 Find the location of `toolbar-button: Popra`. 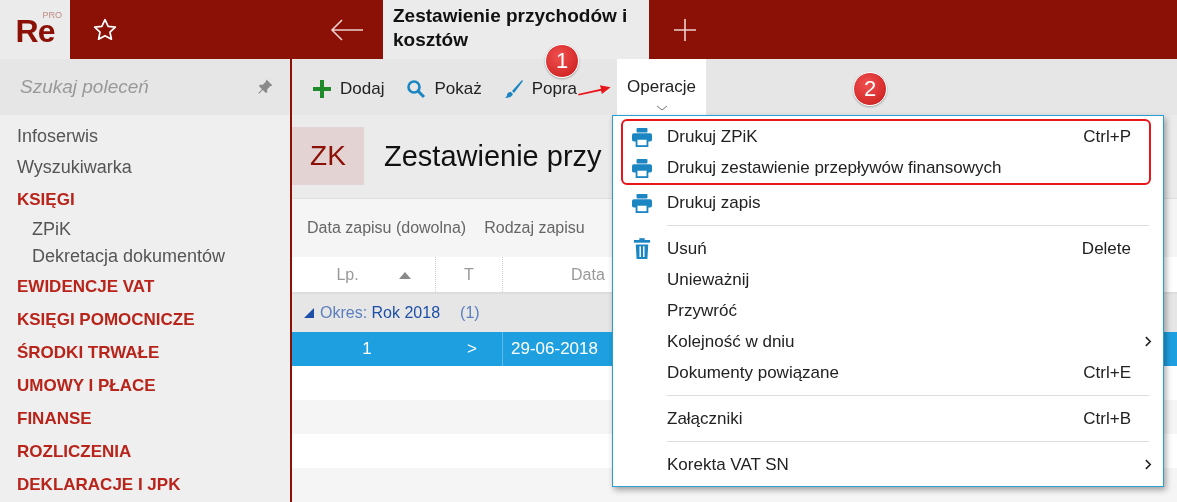

toolbar-button: Popra is located at coordinates (540, 89).